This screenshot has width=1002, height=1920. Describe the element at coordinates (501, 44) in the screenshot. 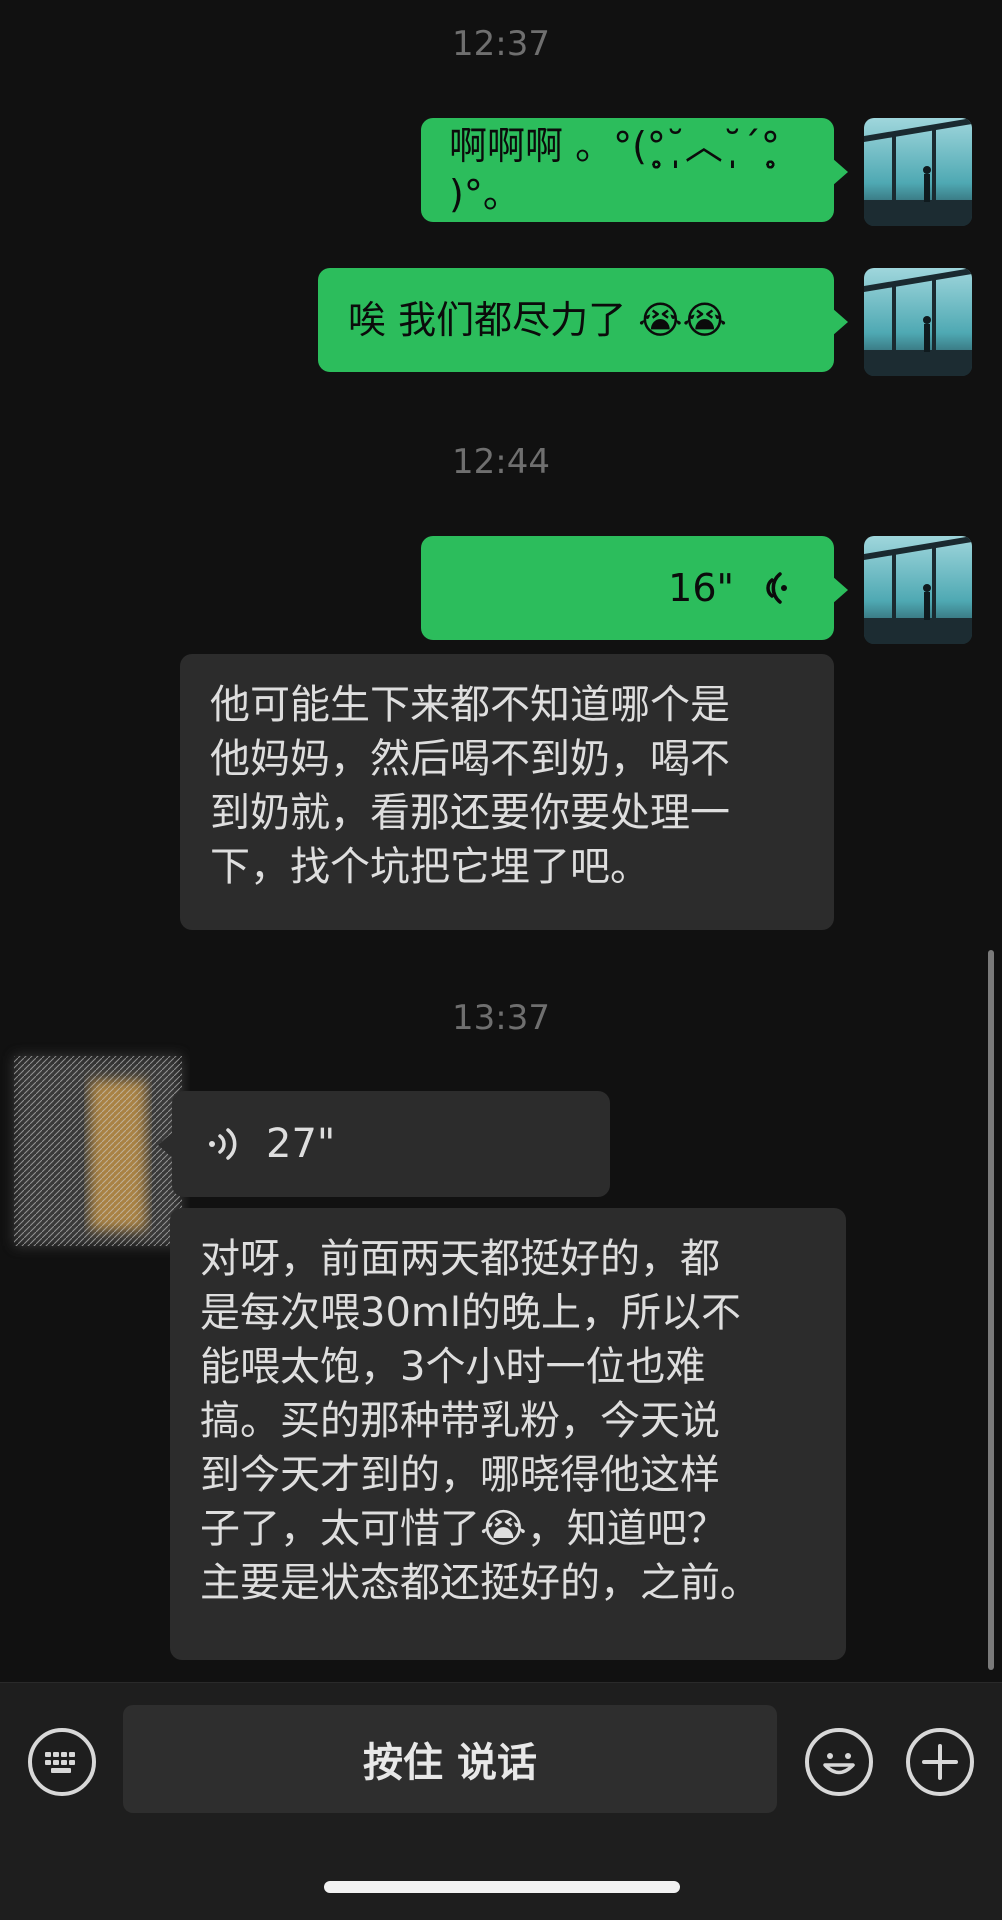

I see `timestamp: 12:37` at that location.